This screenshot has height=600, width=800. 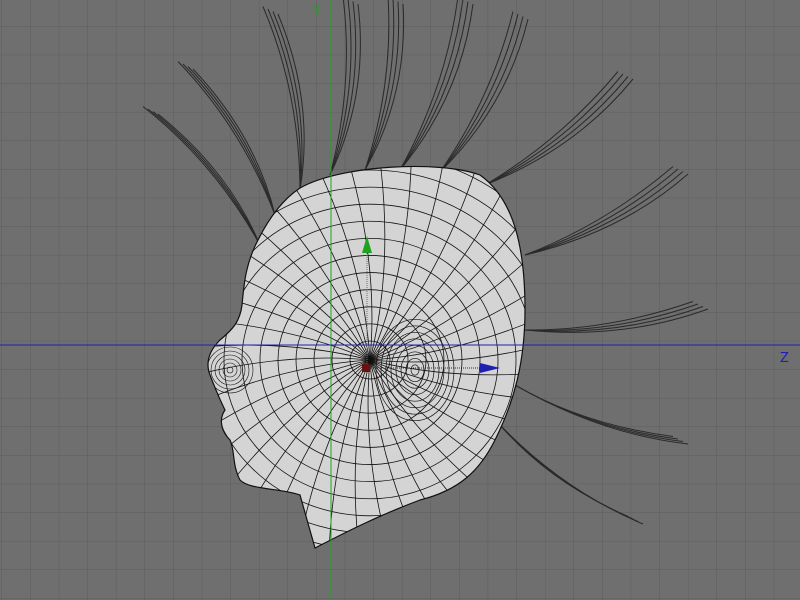 What do you see at coordinates (784, 358) in the screenshot?
I see `axis-z-label: Z` at bounding box center [784, 358].